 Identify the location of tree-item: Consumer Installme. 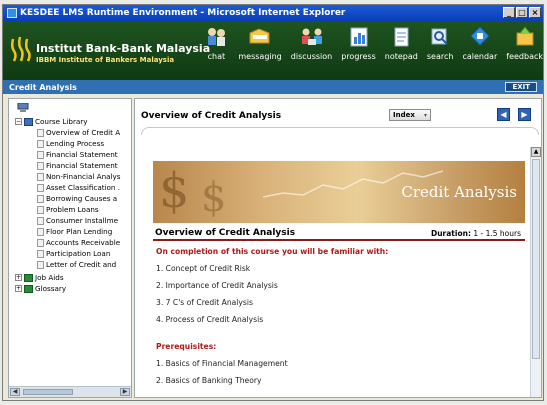
(77, 220).